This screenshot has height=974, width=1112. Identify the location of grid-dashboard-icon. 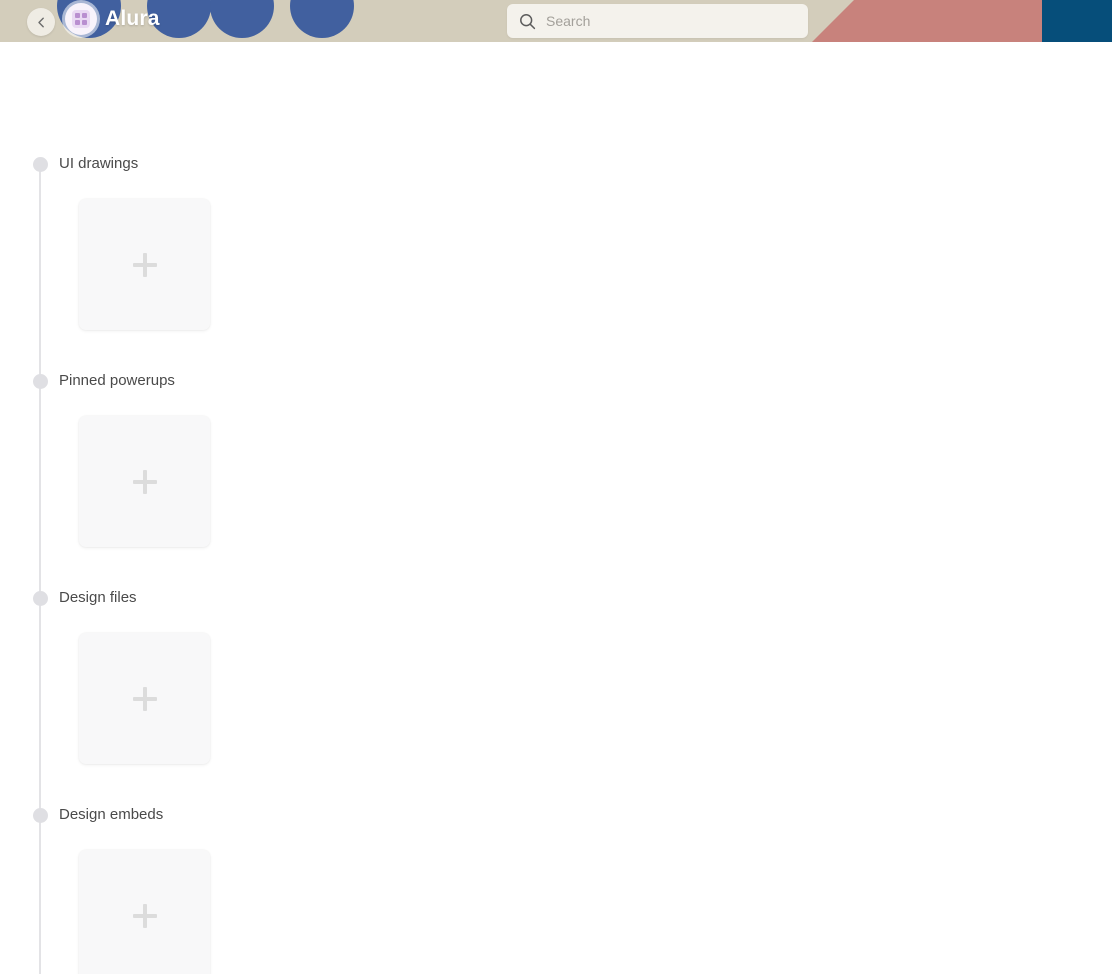
(81, 19).